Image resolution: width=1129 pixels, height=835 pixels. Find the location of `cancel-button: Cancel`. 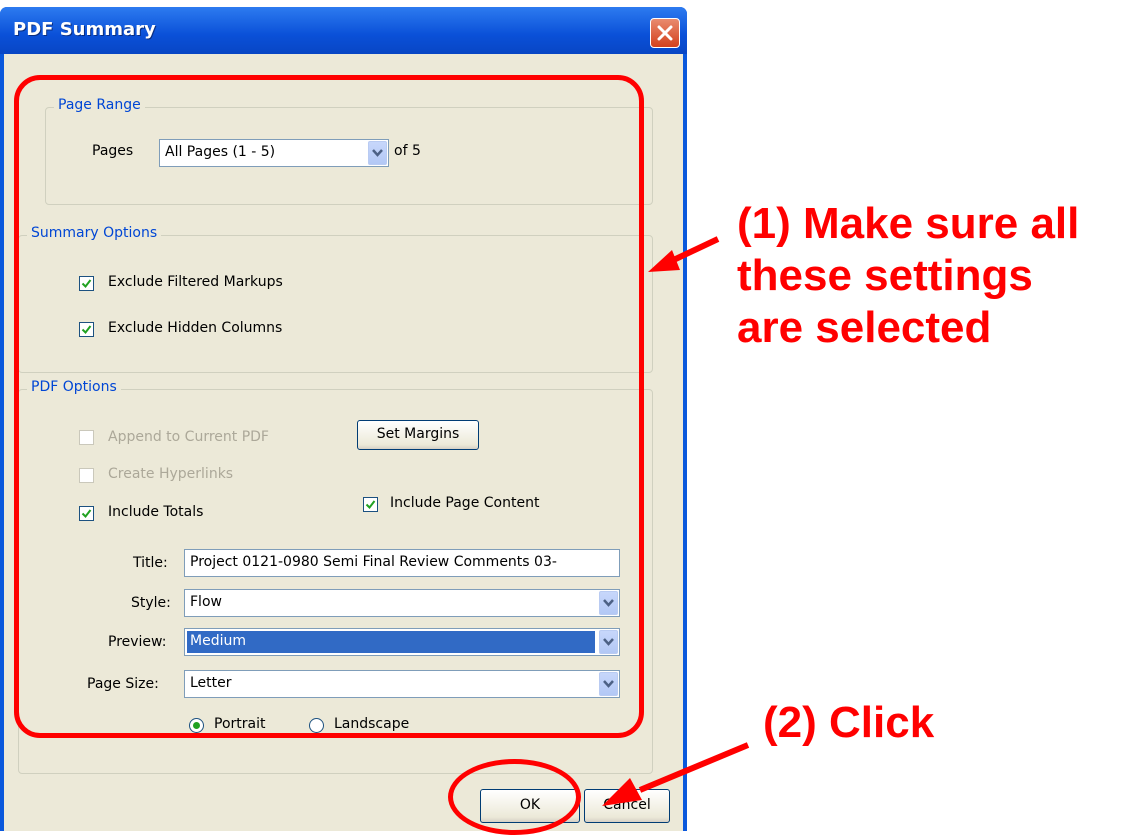

cancel-button: Cancel is located at coordinates (627, 806).